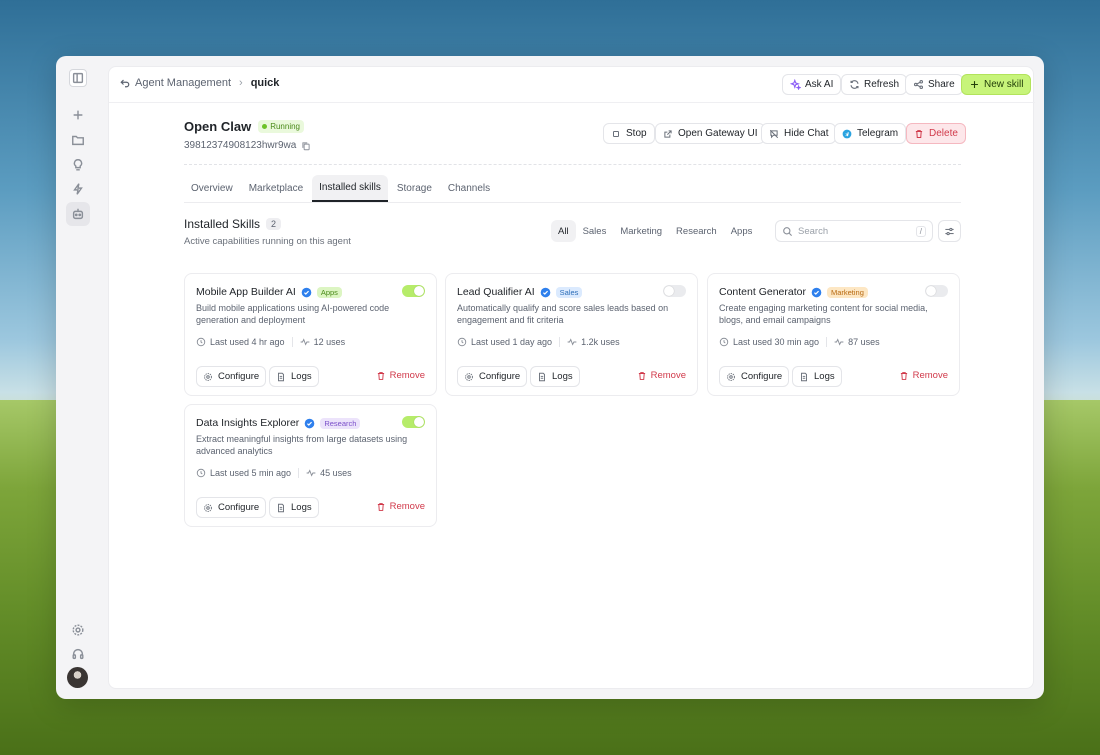 Image resolution: width=1100 pixels, height=755 pixels. Describe the element at coordinates (276, 188) in the screenshot. I see `tab-marketplace: Marketplace` at that location.